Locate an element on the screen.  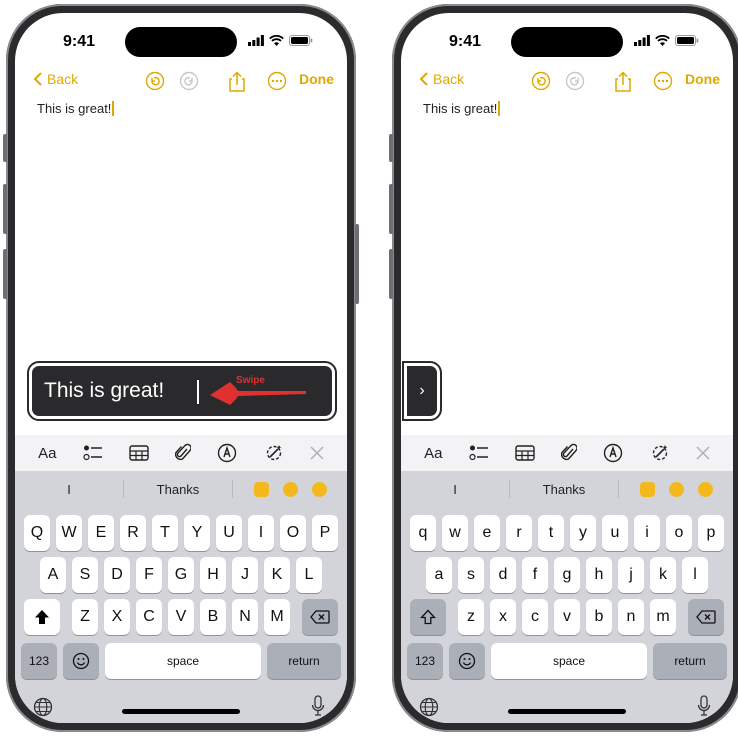
key: x is located at coordinates (503, 617).